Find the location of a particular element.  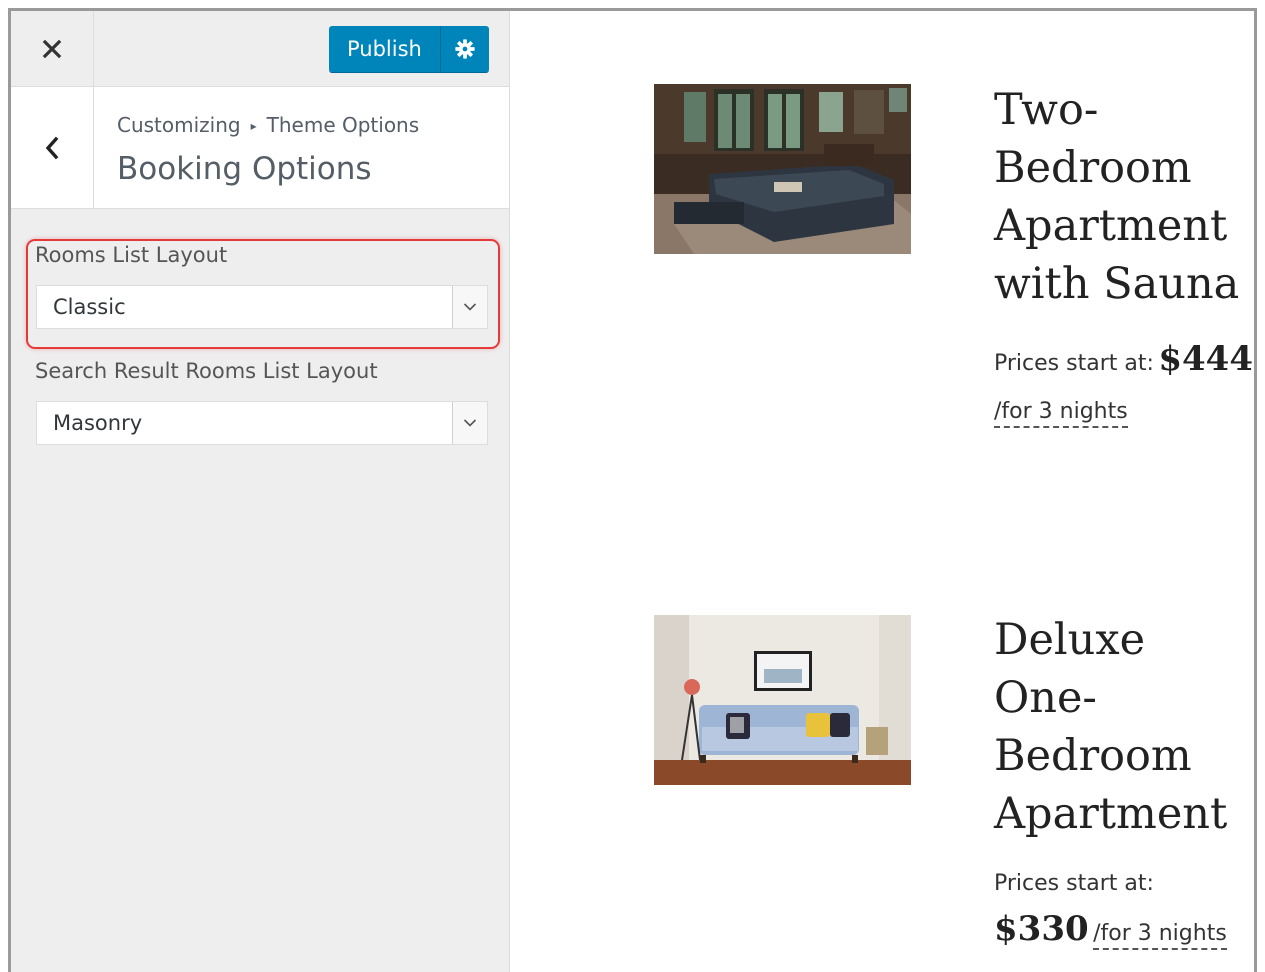

rooms-list-layout-value: Classic is located at coordinates (89, 307).